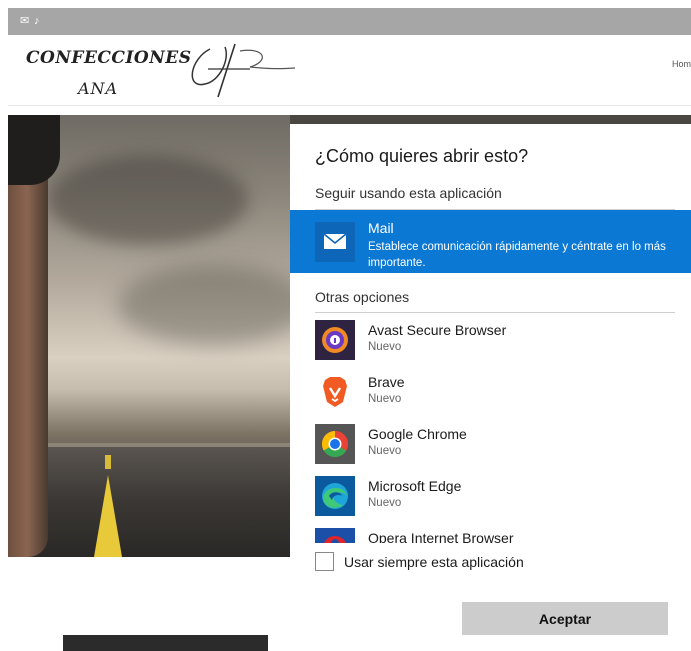 This screenshot has width=691, height=651. Describe the element at coordinates (415, 486) in the screenshot. I see `app-name: Microsoft Edge` at that location.